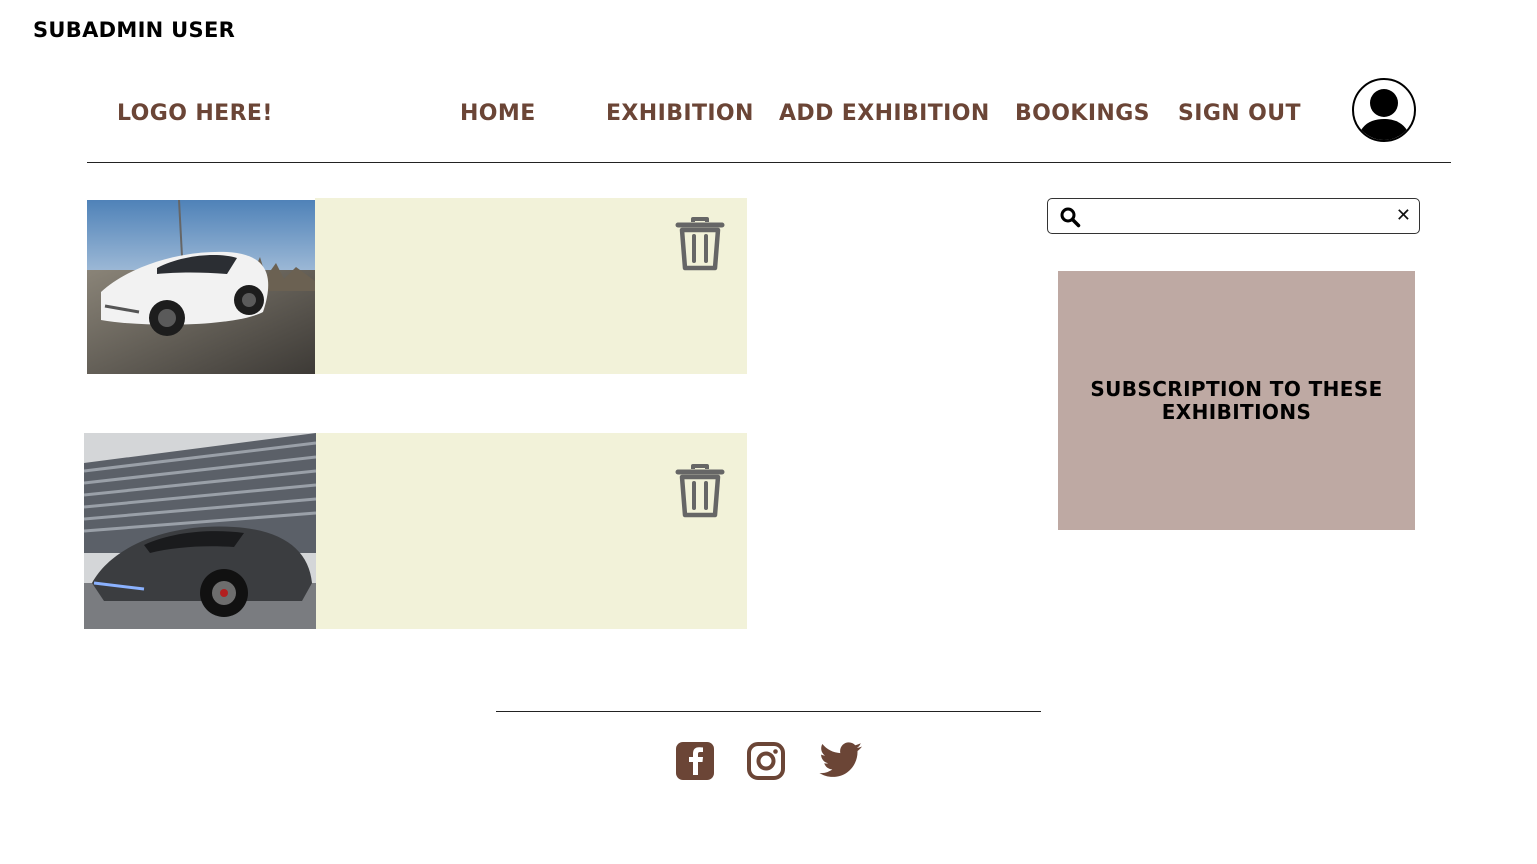 This screenshot has width=1537, height=864. I want to click on subscription-title: SUBSCRIPTION TO THESE EXHIBITIONS, so click(1236, 400).